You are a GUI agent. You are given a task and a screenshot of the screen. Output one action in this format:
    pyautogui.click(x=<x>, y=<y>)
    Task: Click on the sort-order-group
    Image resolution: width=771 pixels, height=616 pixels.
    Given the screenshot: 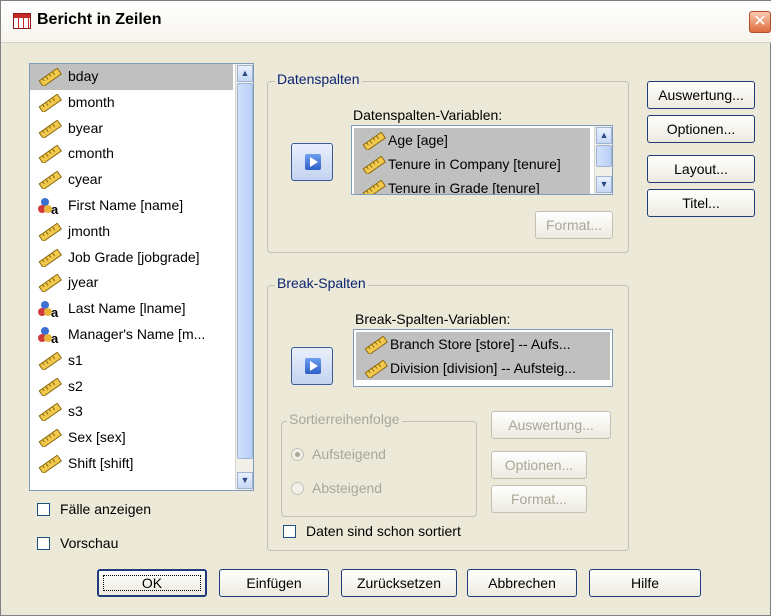 What is the action you would take?
    pyautogui.click(x=379, y=469)
    